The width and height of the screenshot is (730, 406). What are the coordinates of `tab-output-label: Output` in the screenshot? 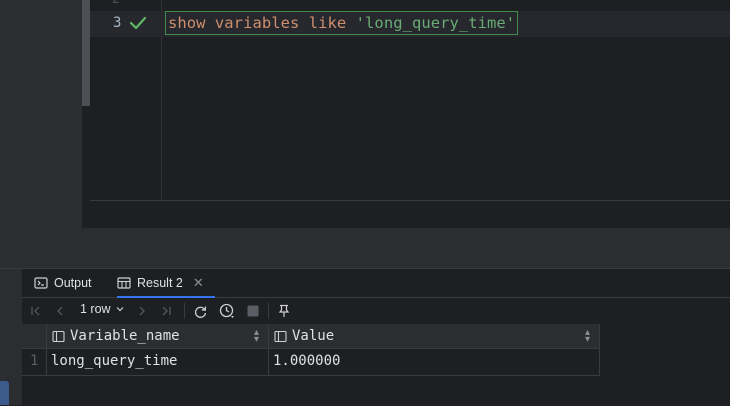 It's located at (73, 283).